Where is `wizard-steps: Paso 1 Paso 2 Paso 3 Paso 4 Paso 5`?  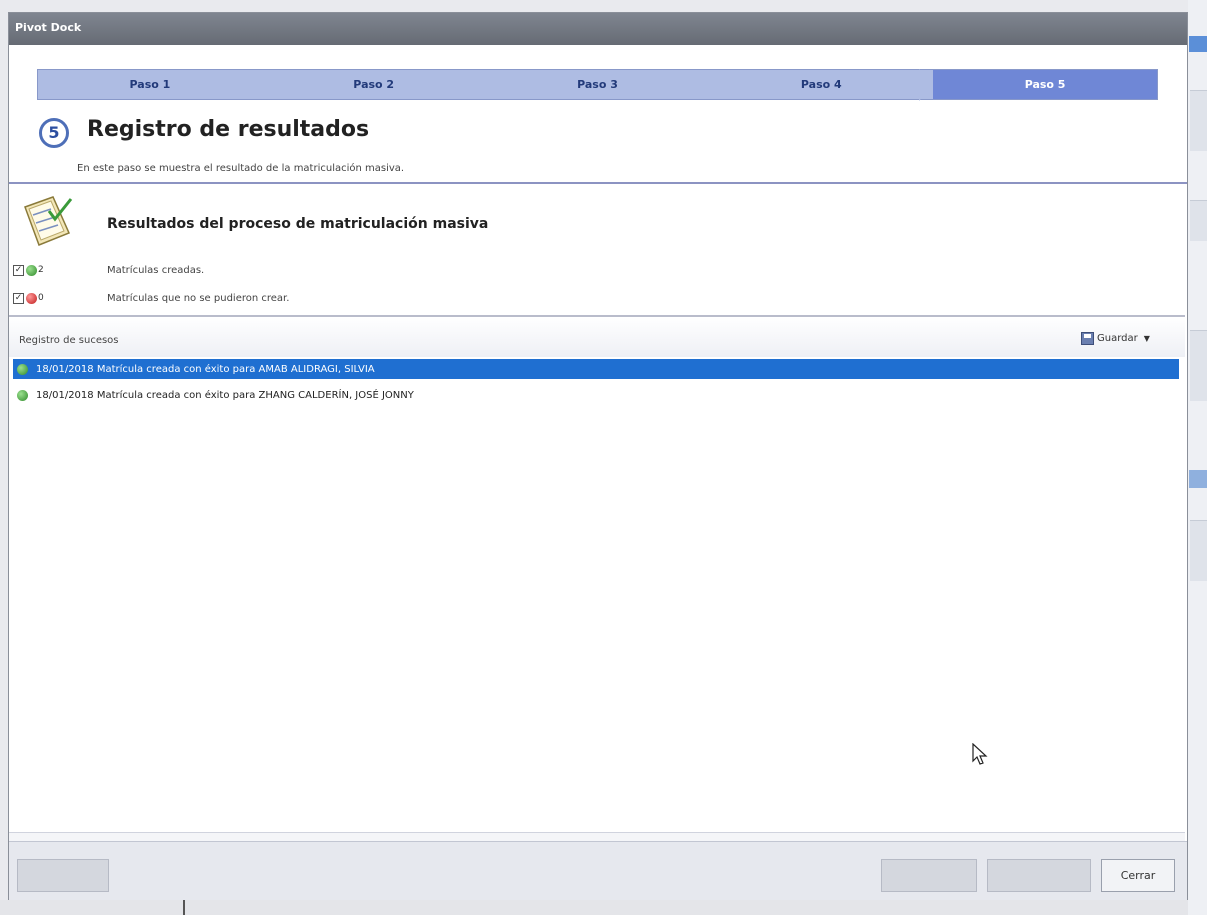
wizard-steps: Paso 1 Paso 2 Paso 3 Paso 4 Paso 5 is located at coordinates (597, 85).